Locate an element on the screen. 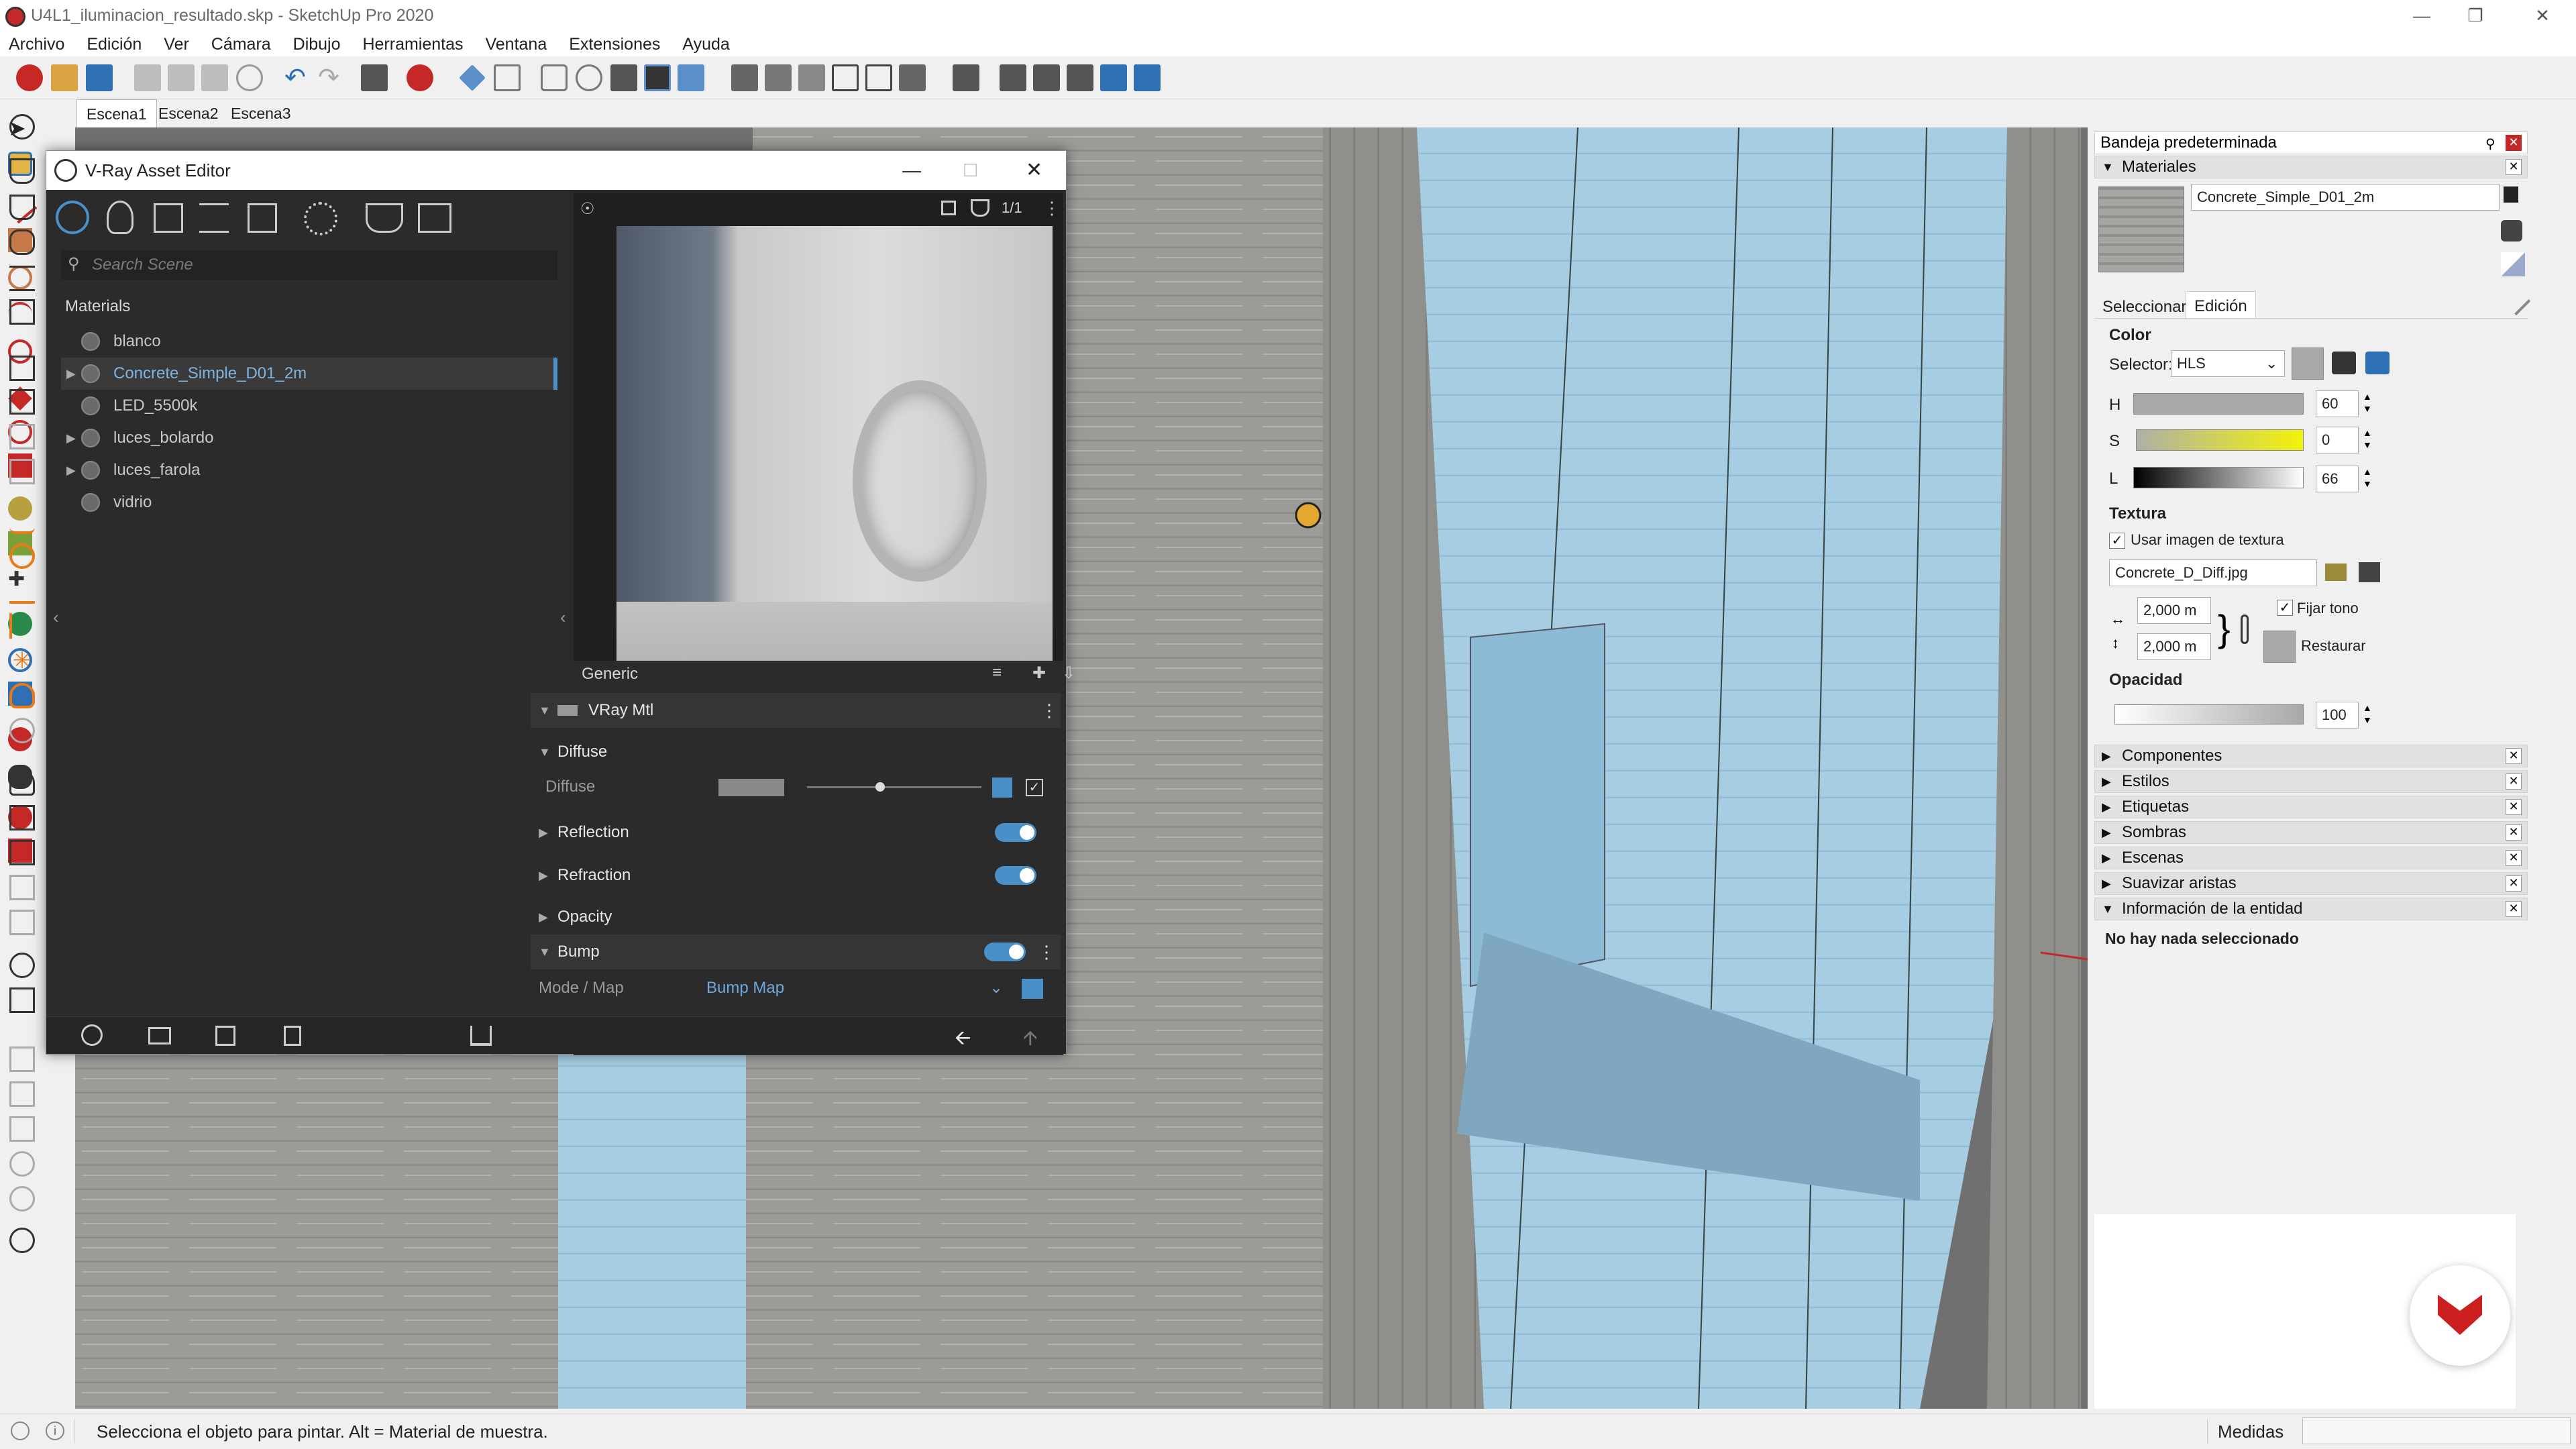 Image resolution: width=2576 pixels, height=1449 pixels. s-value-field: 0 is located at coordinates (2337, 440).